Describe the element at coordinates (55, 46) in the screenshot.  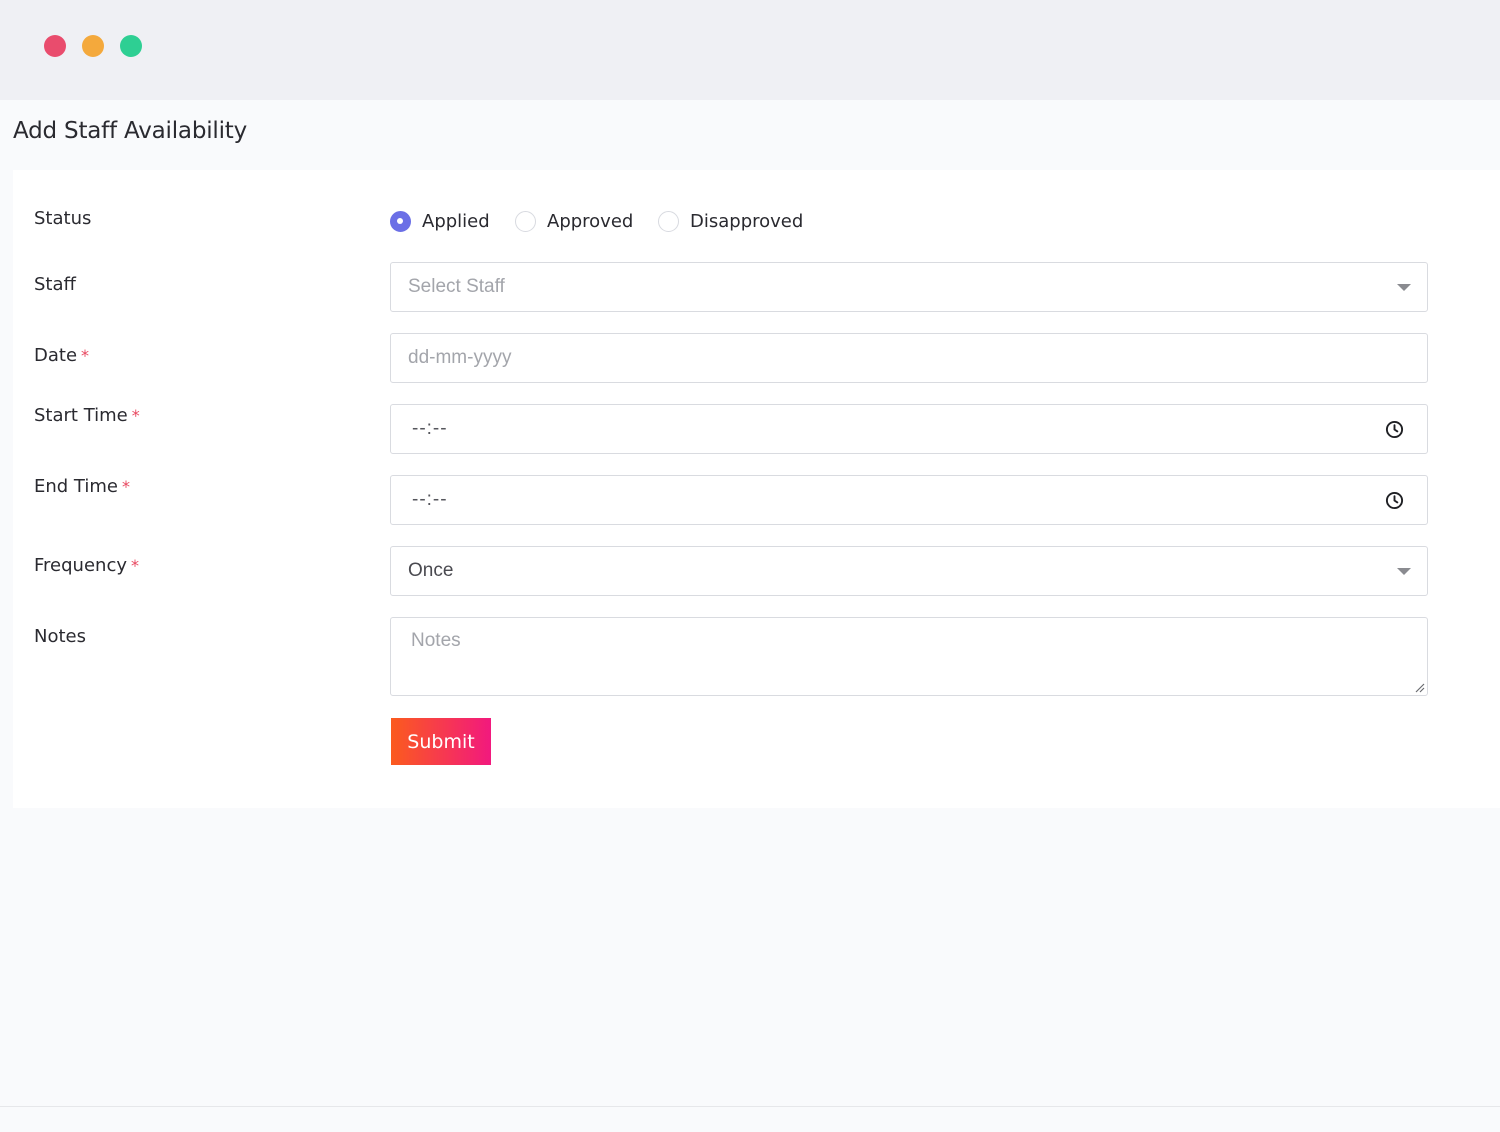
I see `close-window-dot` at that location.